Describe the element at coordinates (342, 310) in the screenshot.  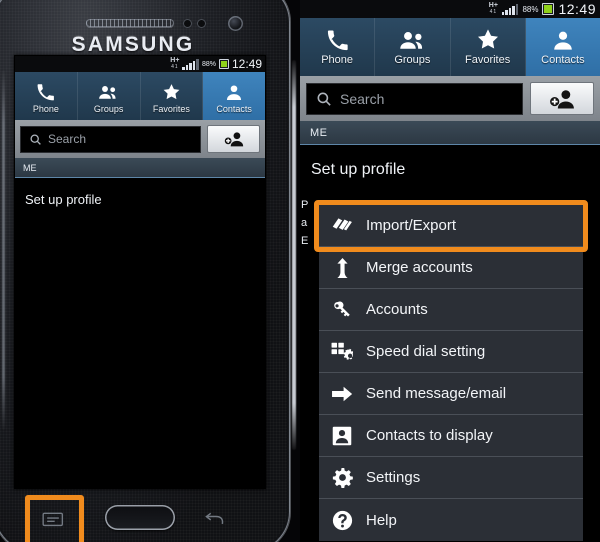
I see `key-icon` at that location.